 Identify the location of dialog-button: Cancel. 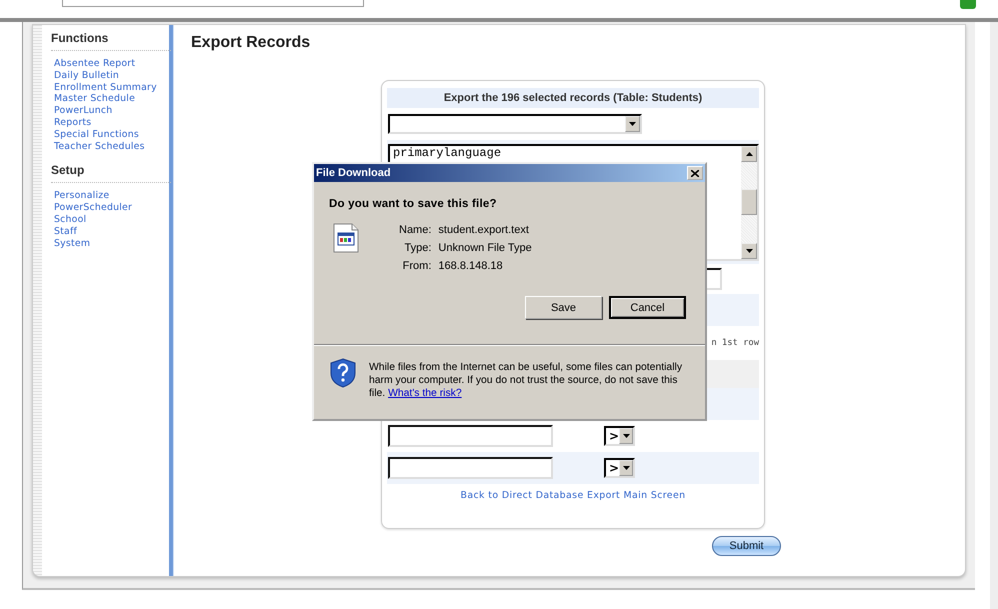
(647, 307).